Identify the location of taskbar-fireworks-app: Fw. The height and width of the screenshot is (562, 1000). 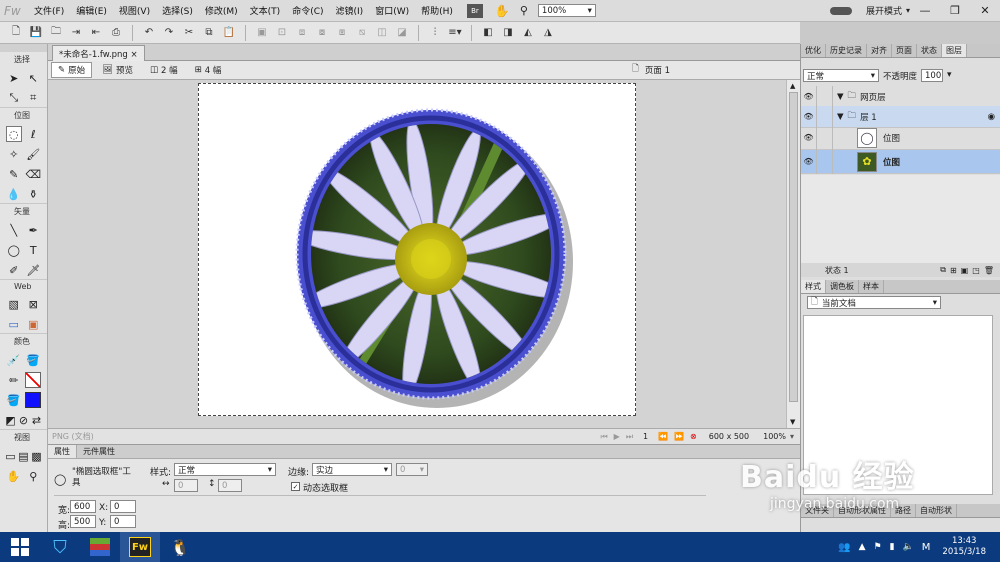
(140, 547).